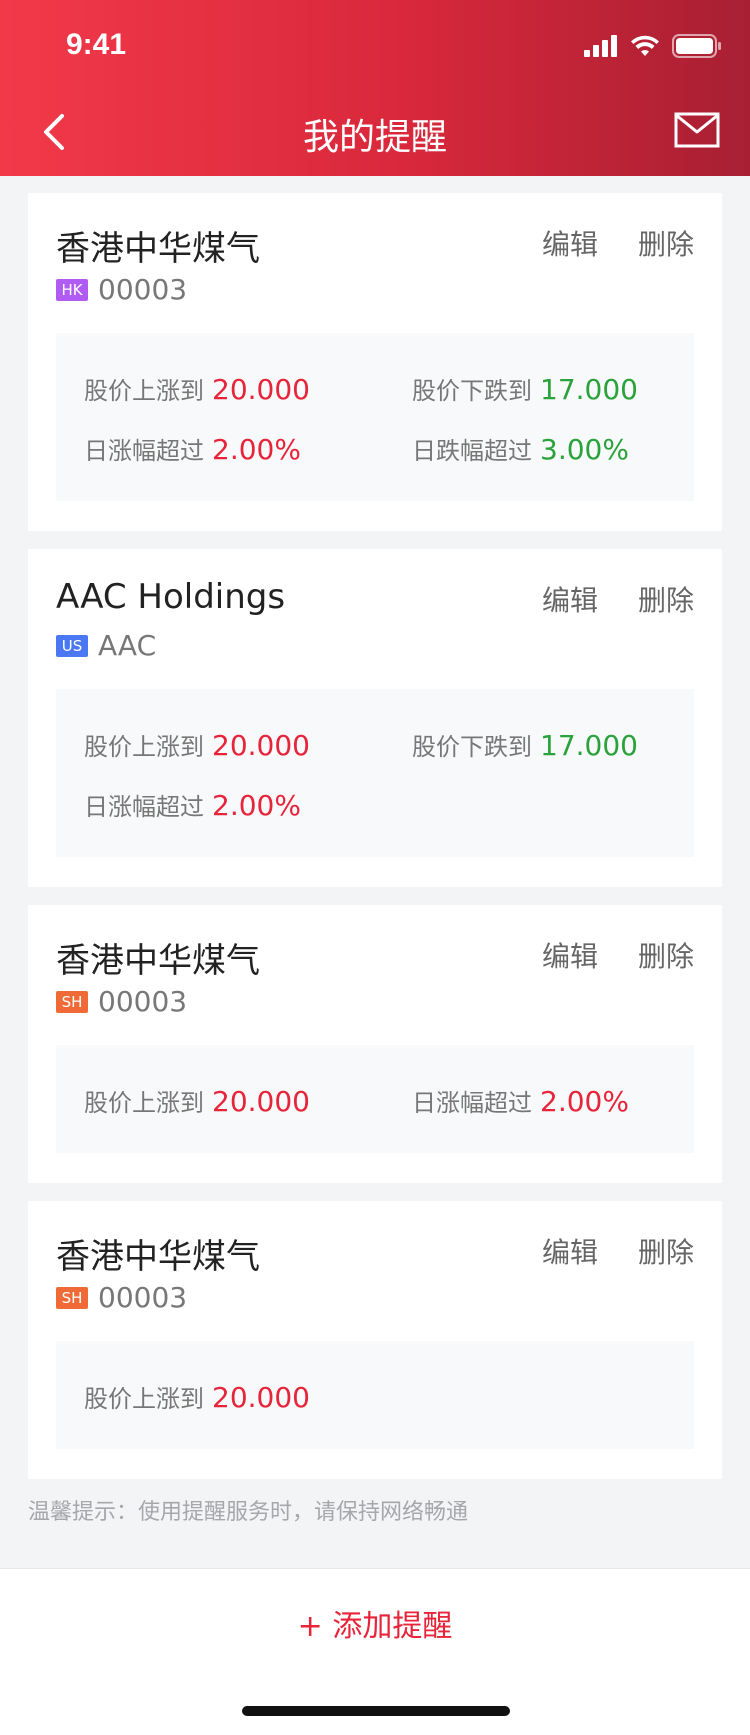  Describe the element at coordinates (375, 773) in the screenshot. I see `condition-box: 股价上涨到 20.000 股价下跌到 17.000 日涨幅超过 2.00%` at that location.